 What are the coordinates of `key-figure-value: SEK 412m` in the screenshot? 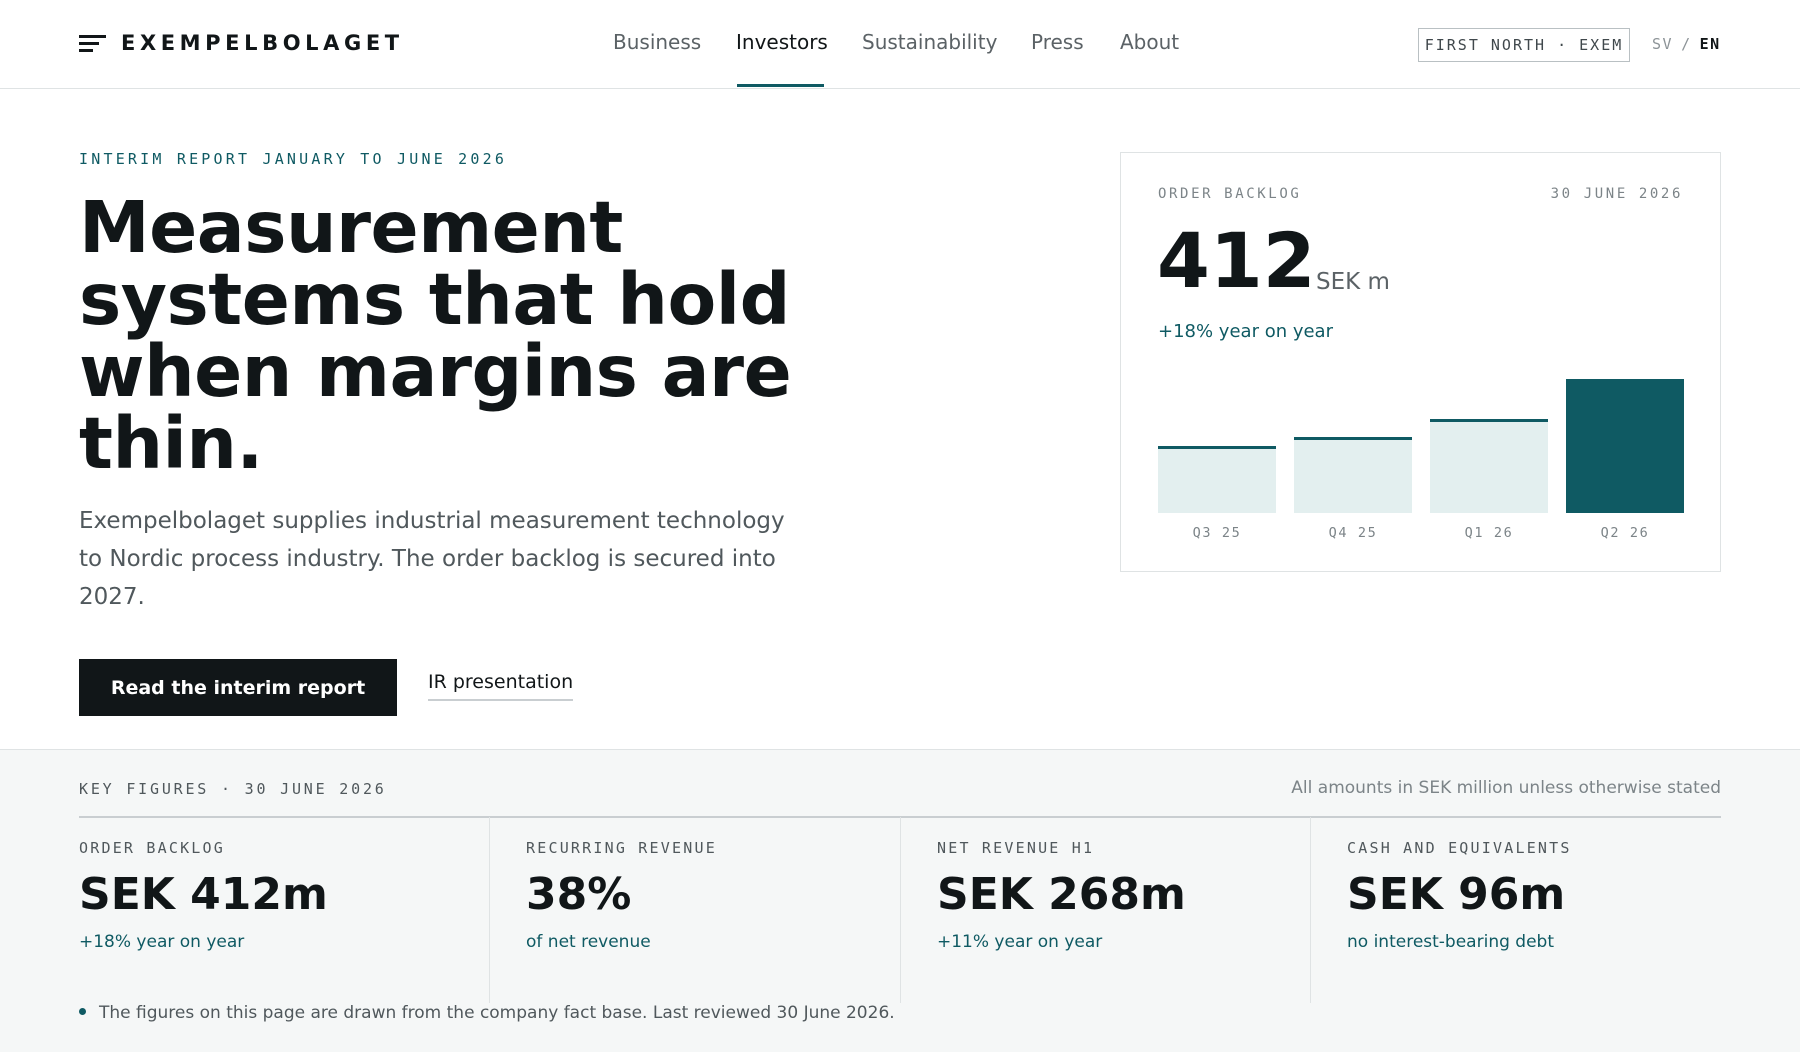 It's located at (203, 894).